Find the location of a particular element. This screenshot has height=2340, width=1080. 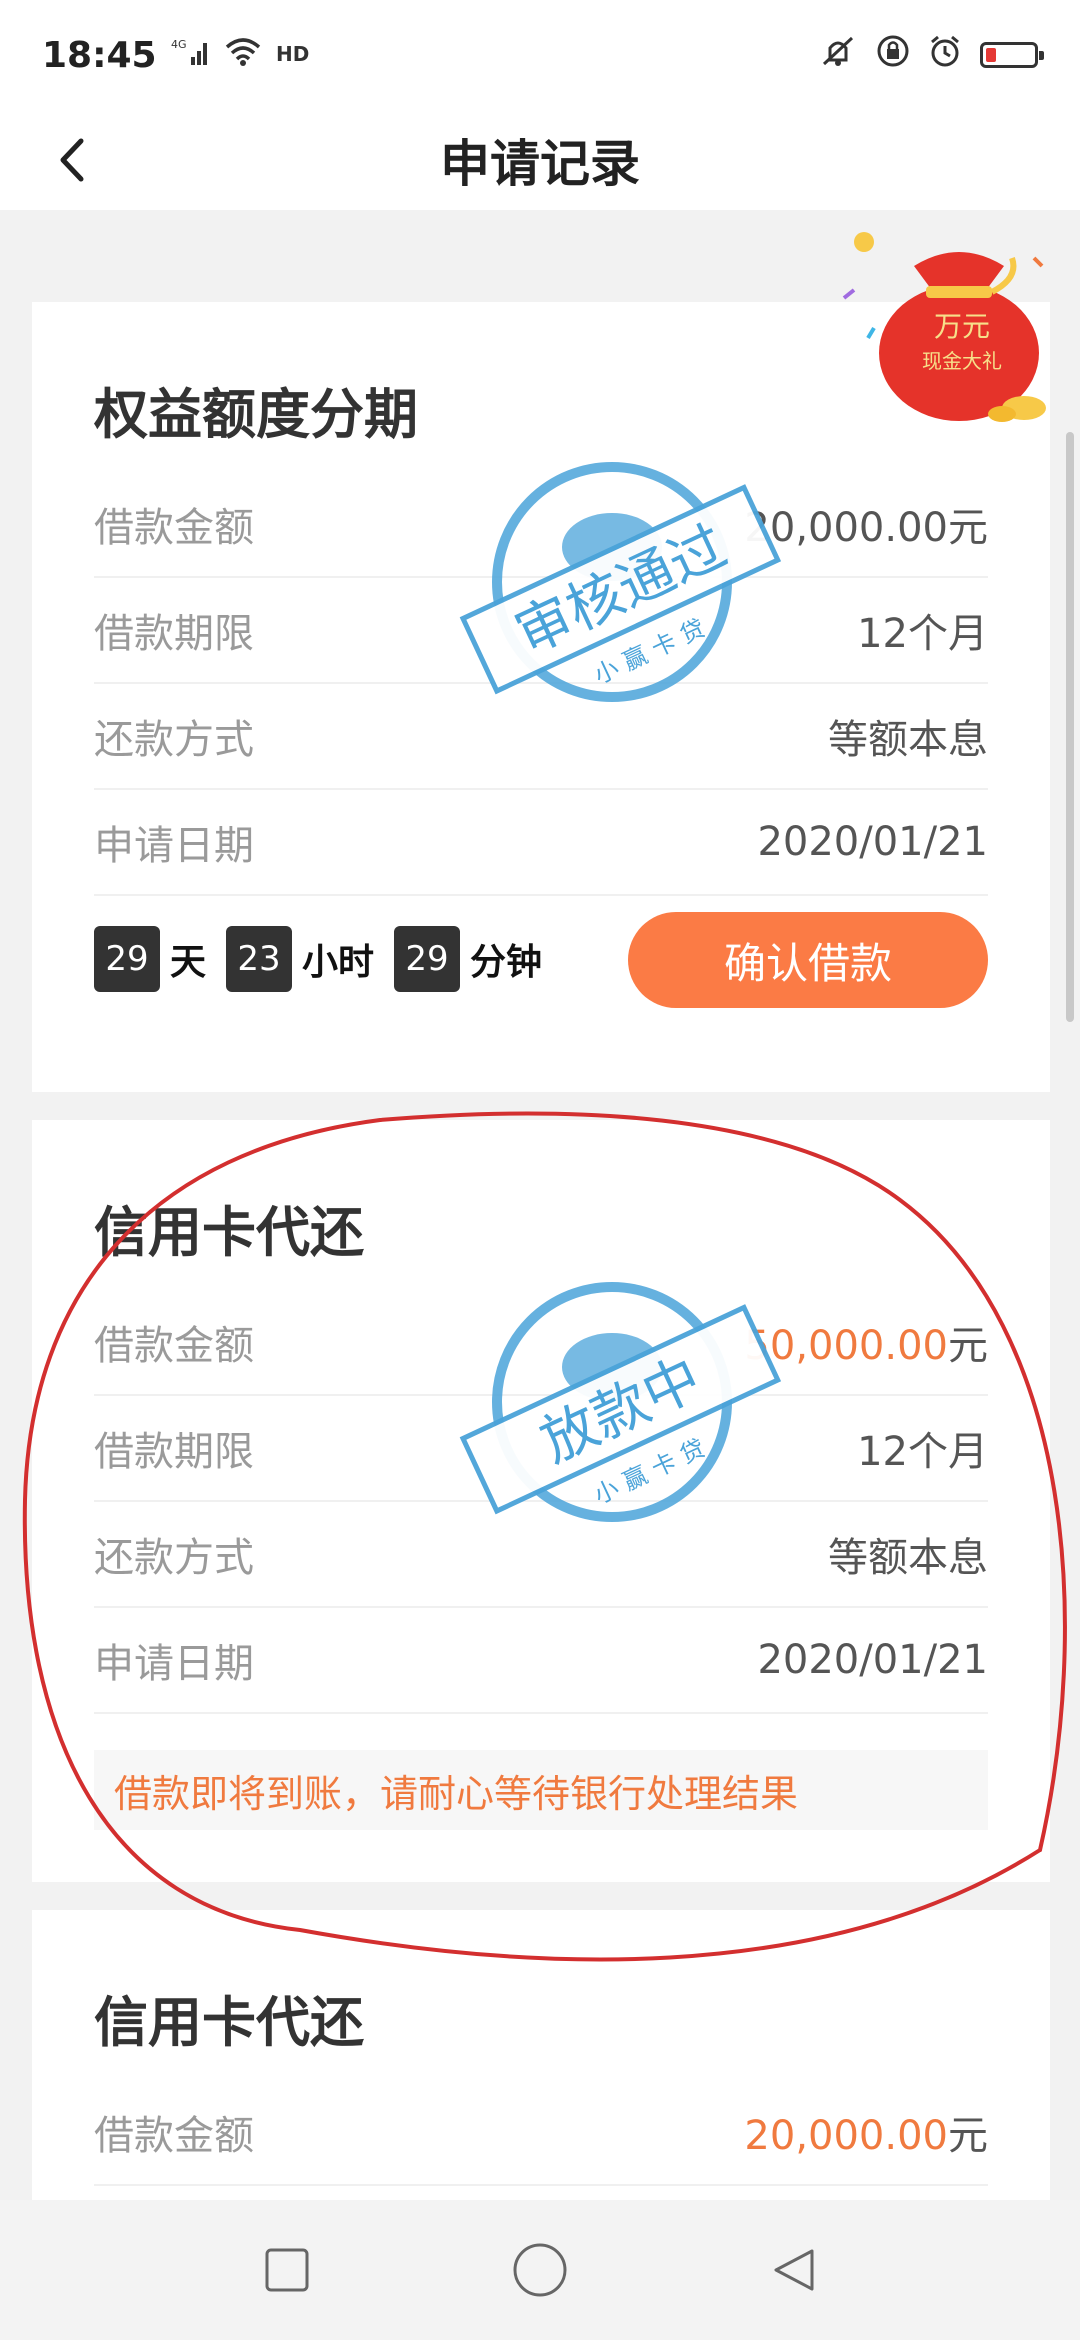

hd-icon: HD is located at coordinates (292, 55).